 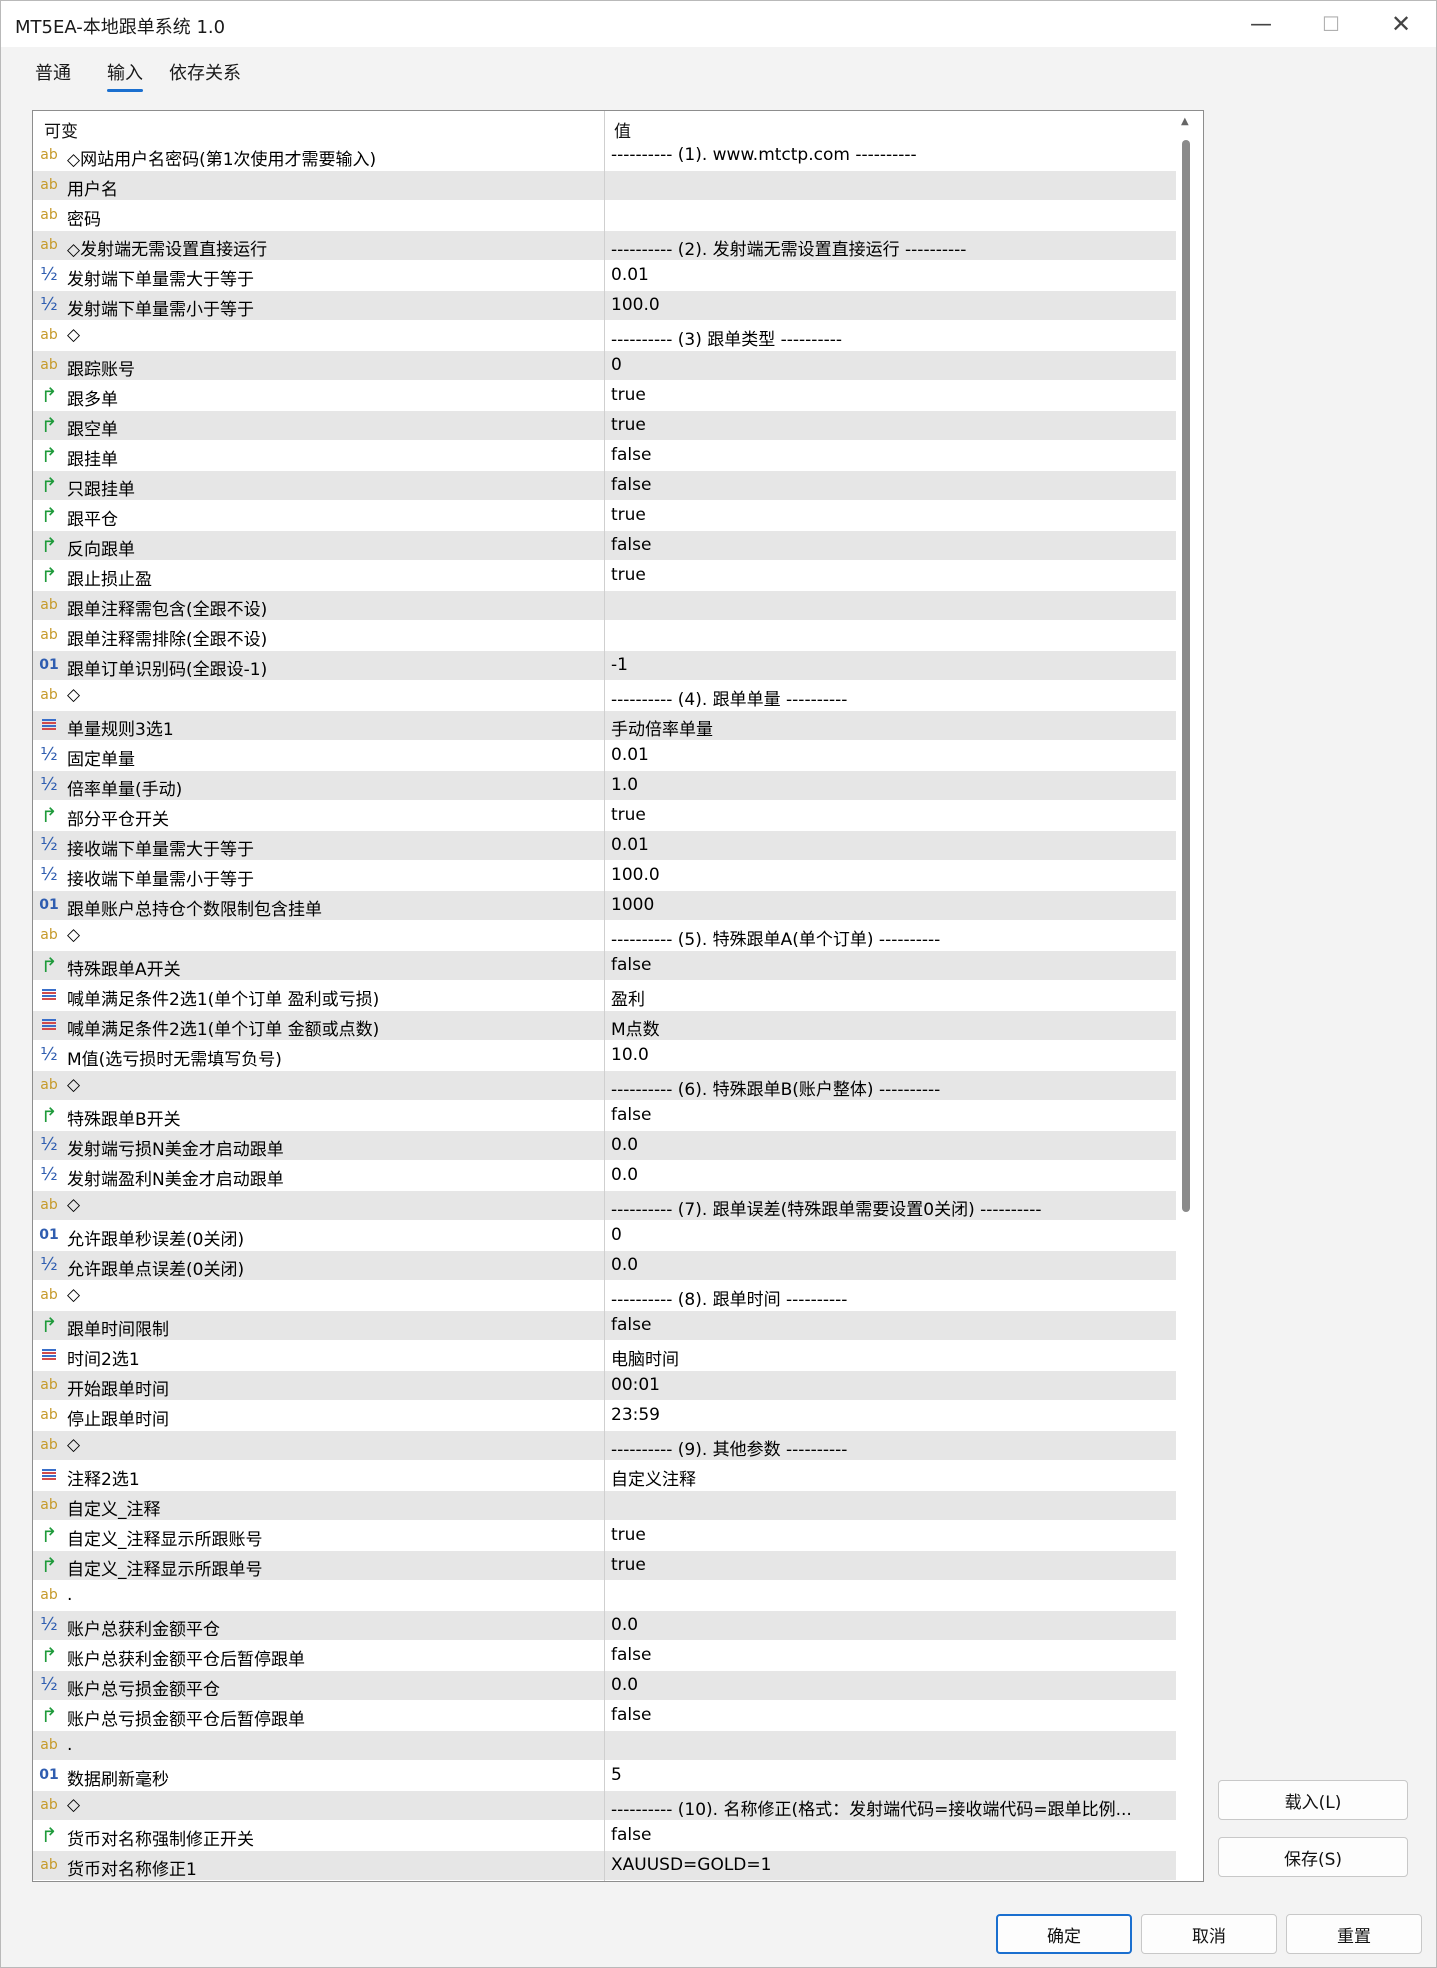 I want to click on parameter-value: 1.0, so click(x=891, y=785).